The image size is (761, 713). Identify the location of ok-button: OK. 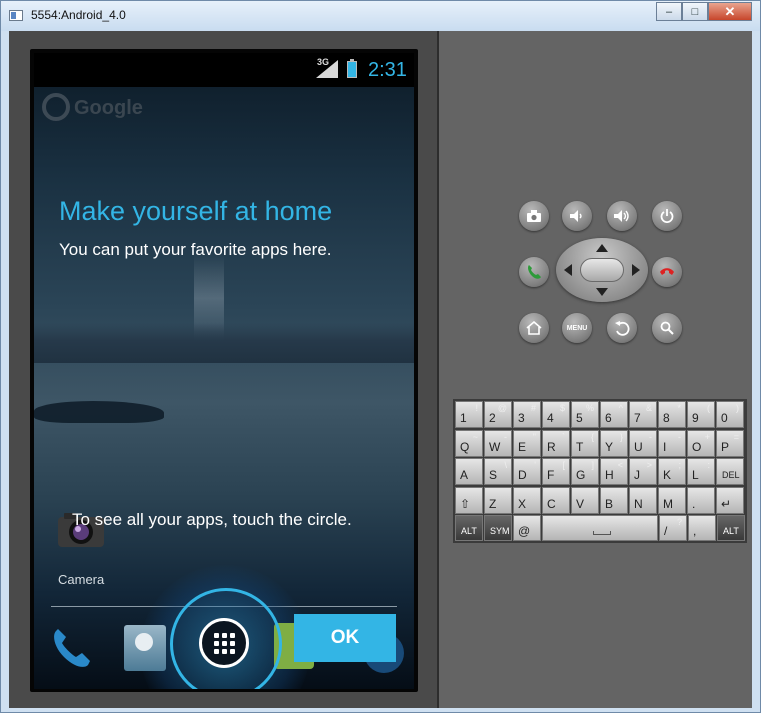
(345, 638).